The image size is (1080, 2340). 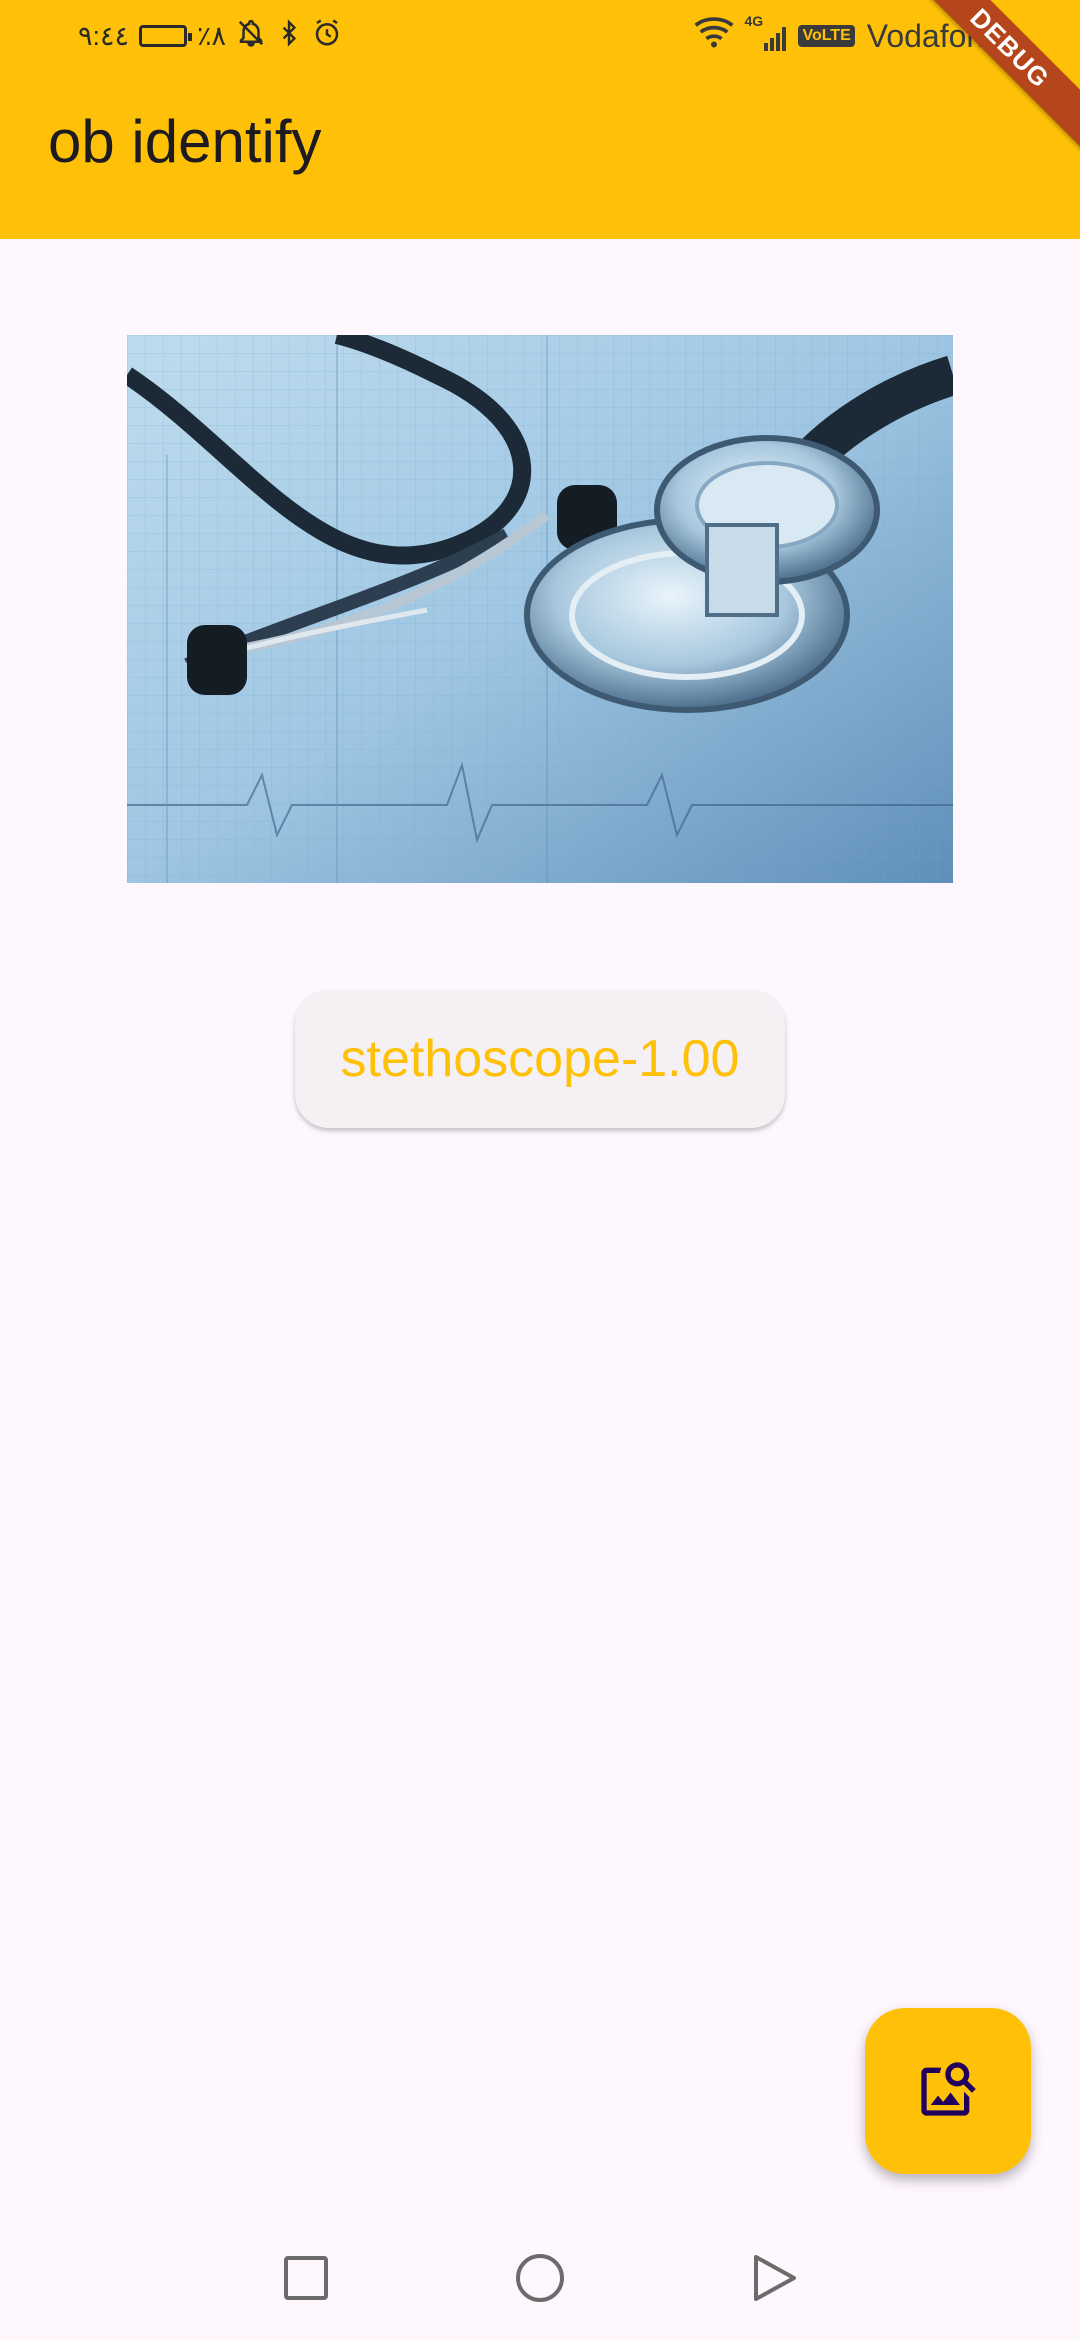 What do you see at coordinates (826, 36) in the screenshot?
I see `volte-badge: VoLTE` at bounding box center [826, 36].